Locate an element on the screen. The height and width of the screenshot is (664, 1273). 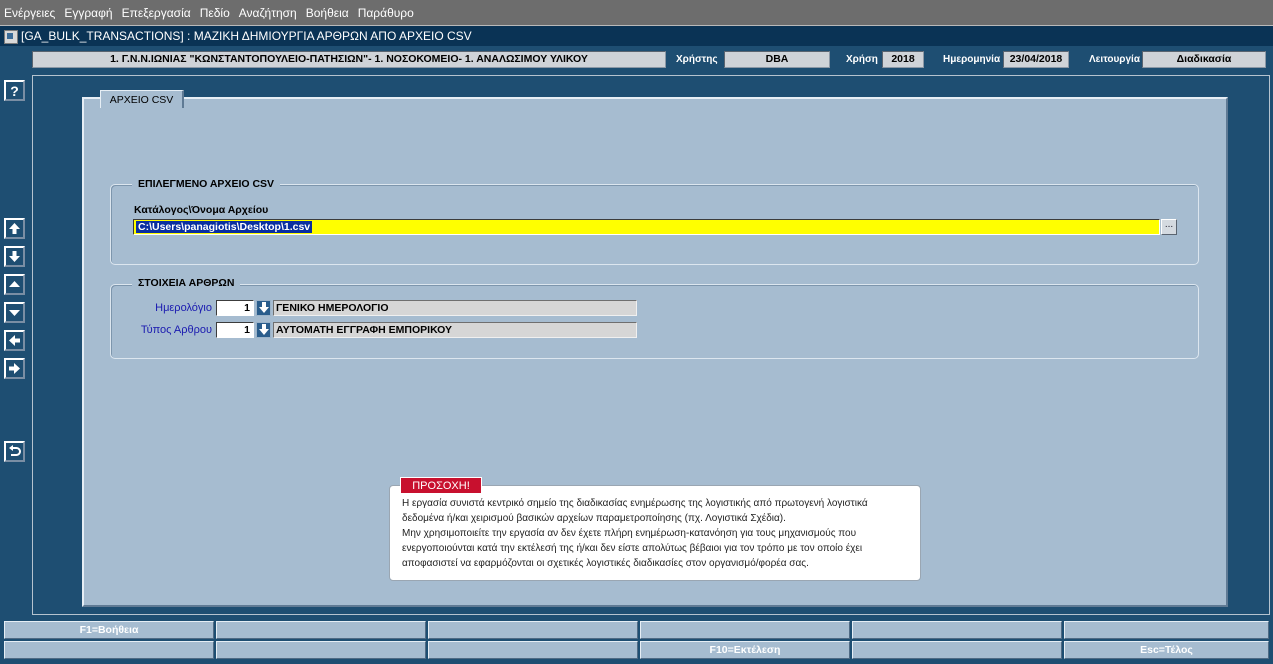
arrow-up-icon is located at coordinates (14, 228).